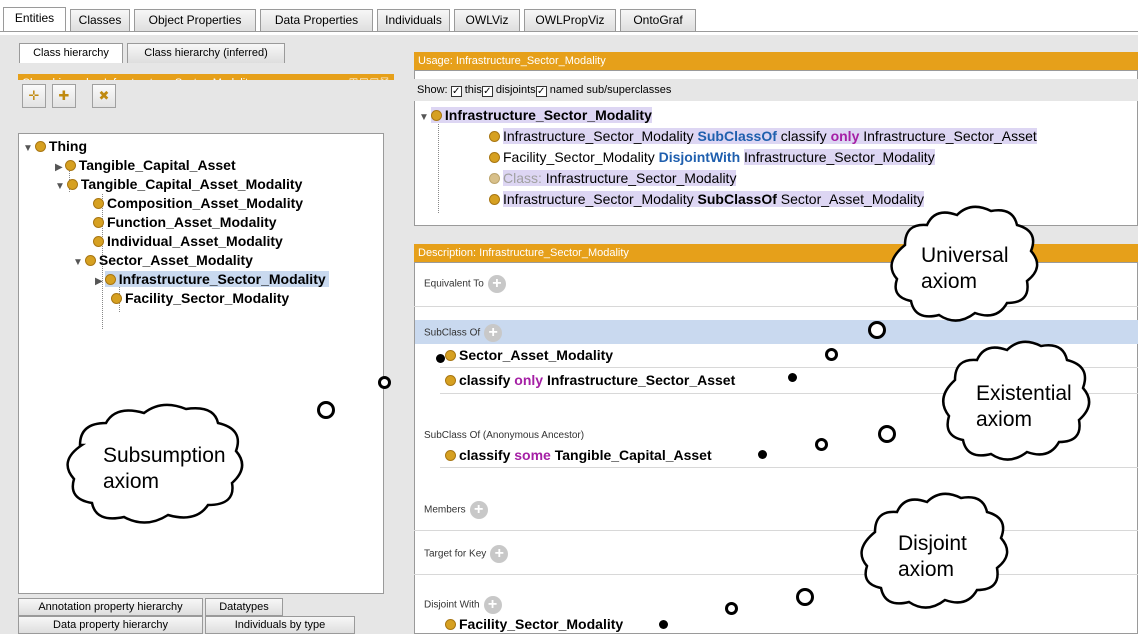 The height and width of the screenshot is (634, 1138). Describe the element at coordinates (932, 543) in the screenshot. I see `callout-line: Disjoint` at that location.